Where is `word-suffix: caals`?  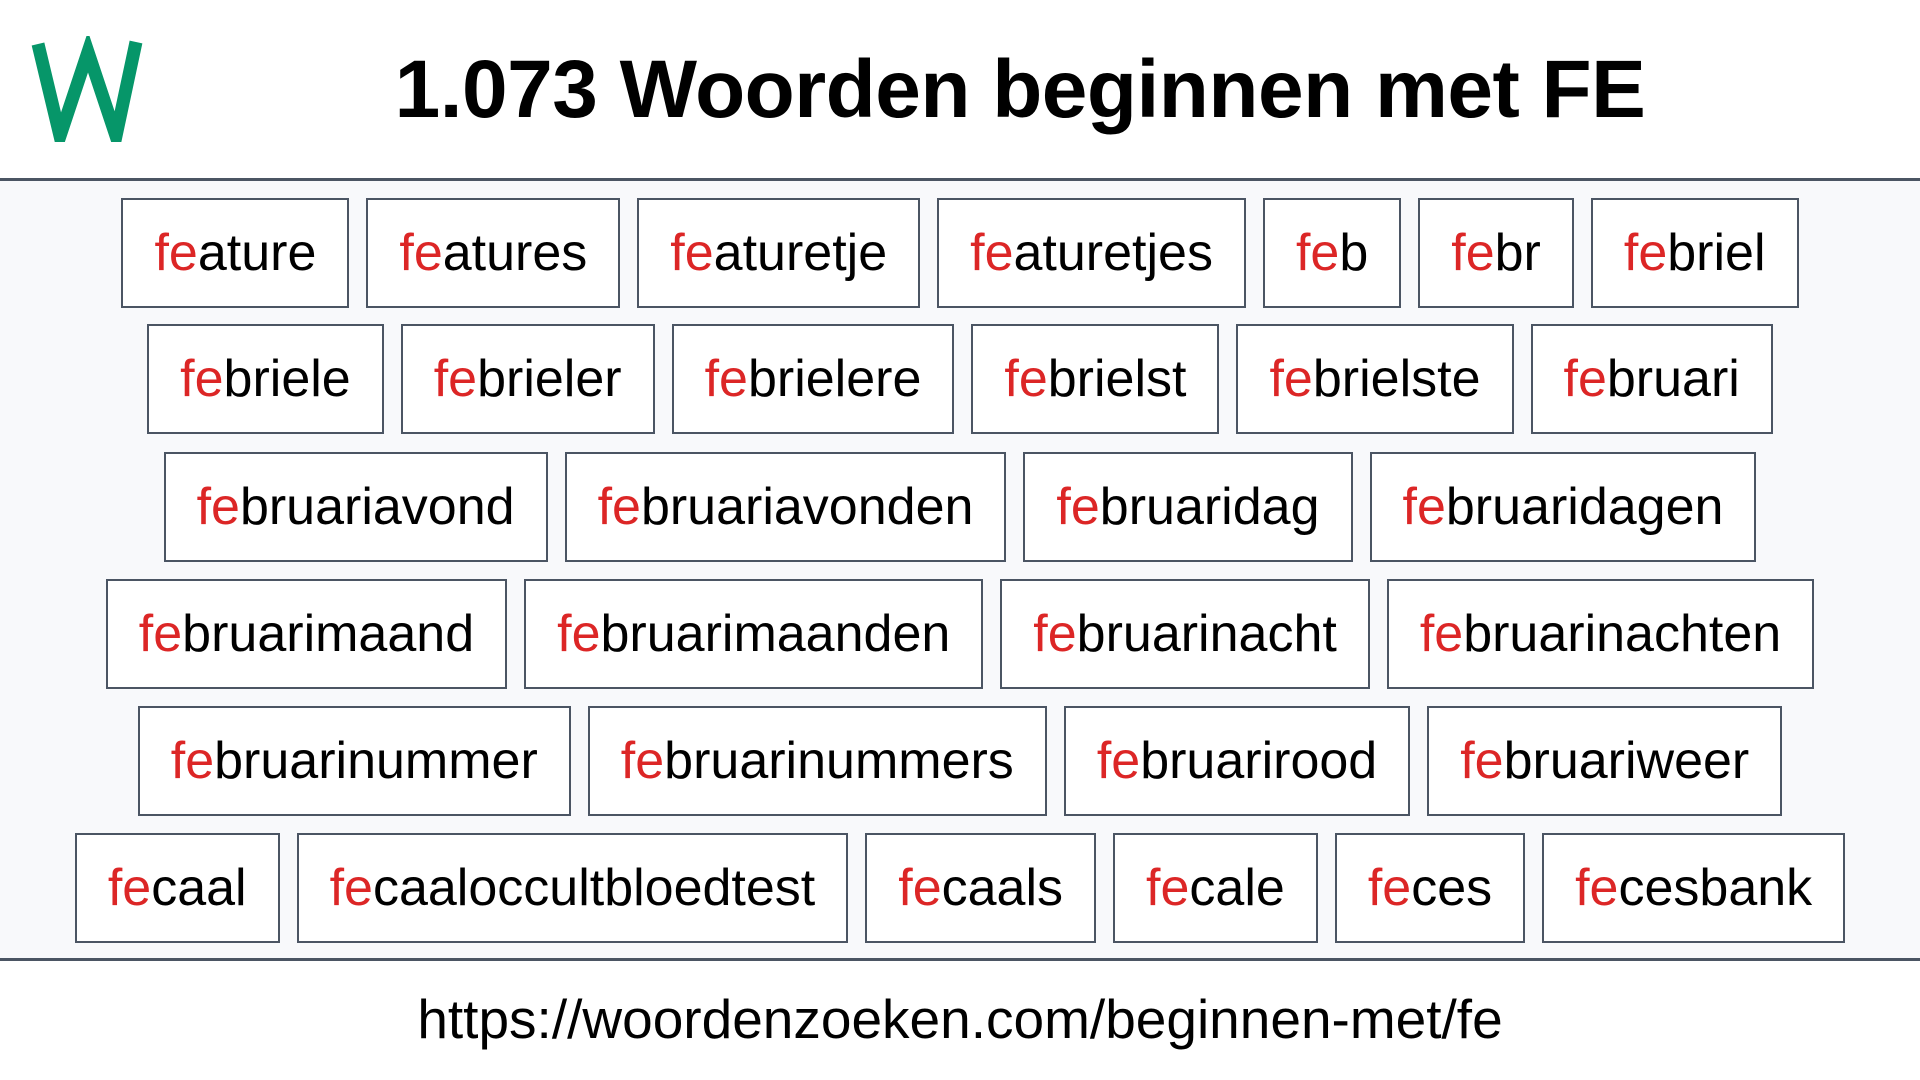
word-suffix: caals is located at coordinates (1002, 888).